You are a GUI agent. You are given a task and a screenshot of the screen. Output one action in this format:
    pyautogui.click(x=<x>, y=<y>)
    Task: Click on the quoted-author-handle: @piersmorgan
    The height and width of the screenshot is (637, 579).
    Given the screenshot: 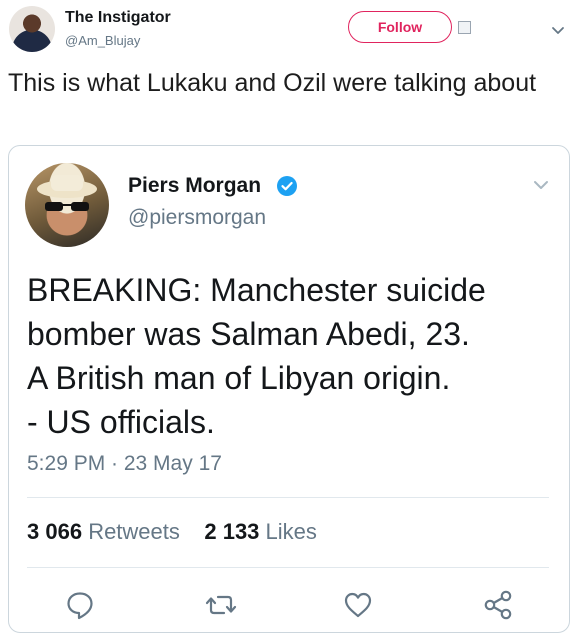 What is the action you would take?
    pyautogui.click(x=197, y=218)
    